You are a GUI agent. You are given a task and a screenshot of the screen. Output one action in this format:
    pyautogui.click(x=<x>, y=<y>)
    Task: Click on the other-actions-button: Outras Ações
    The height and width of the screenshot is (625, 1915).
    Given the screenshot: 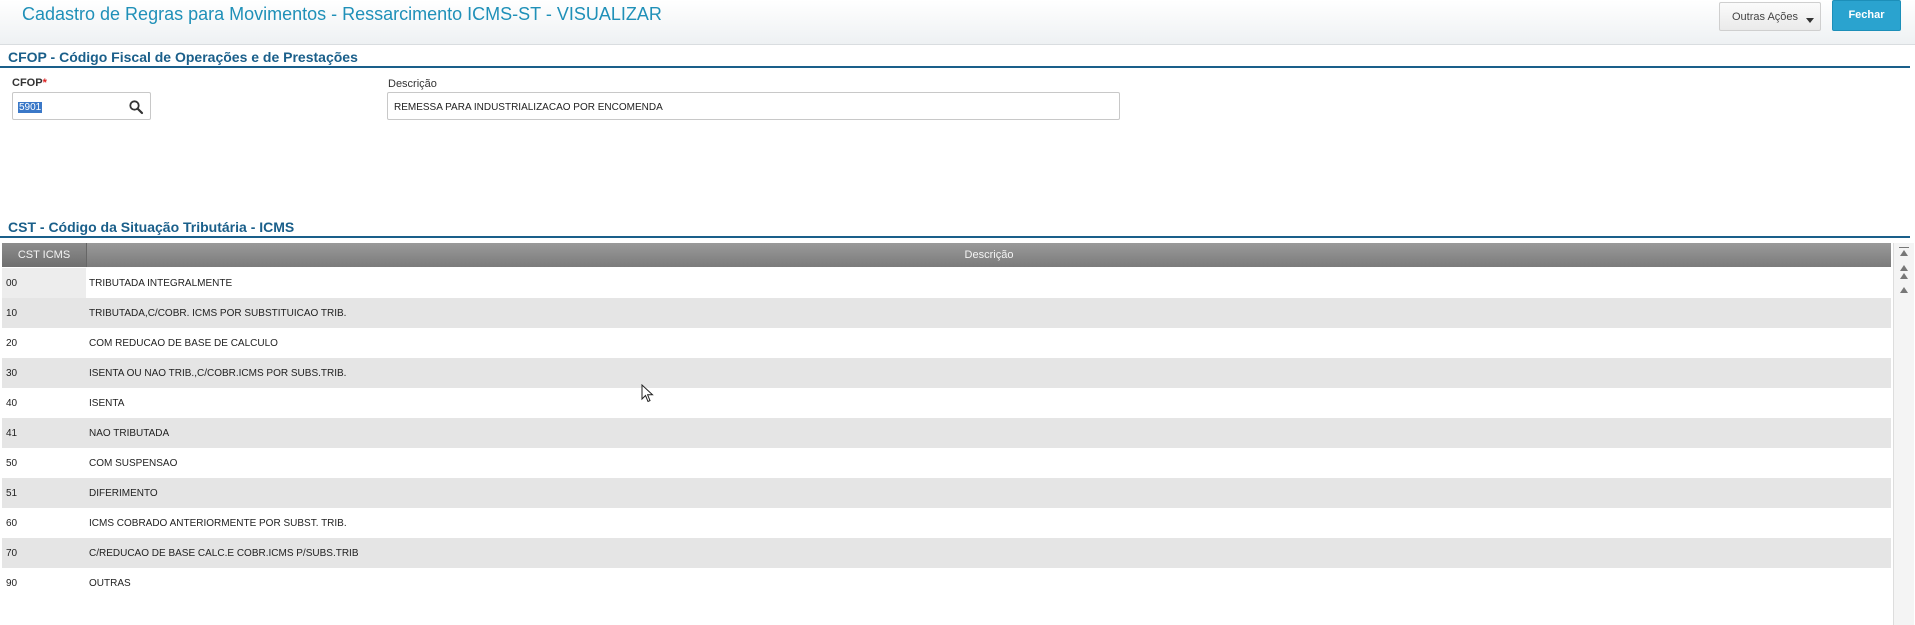 What is the action you would take?
    pyautogui.click(x=1770, y=16)
    